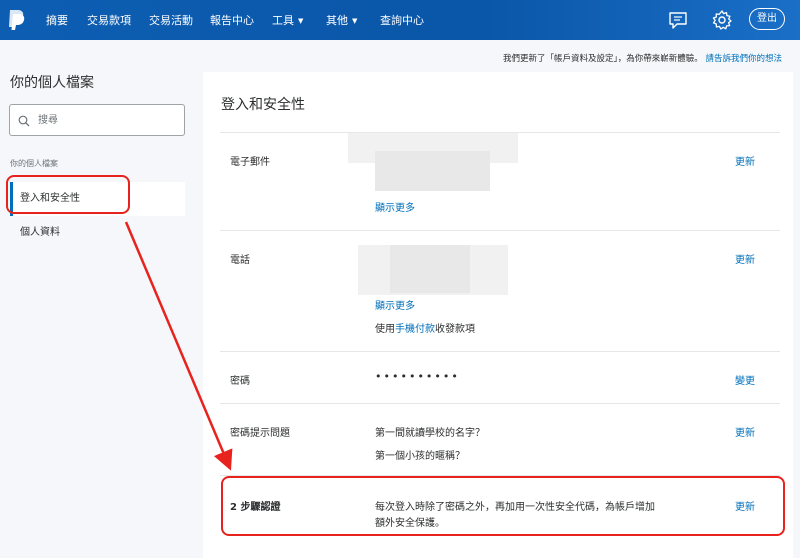 This screenshot has width=800, height=558. I want to click on security-questions-update-link: 更新, so click(745, 431).